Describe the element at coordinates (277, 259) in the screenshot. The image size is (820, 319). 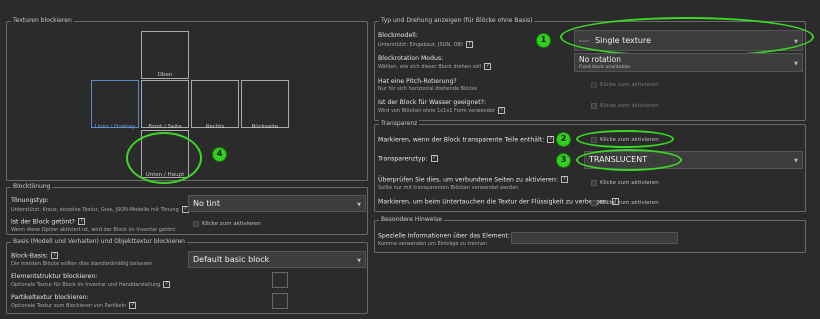
I see `basis-base-dropdown: Default basic block ▼` at that location.